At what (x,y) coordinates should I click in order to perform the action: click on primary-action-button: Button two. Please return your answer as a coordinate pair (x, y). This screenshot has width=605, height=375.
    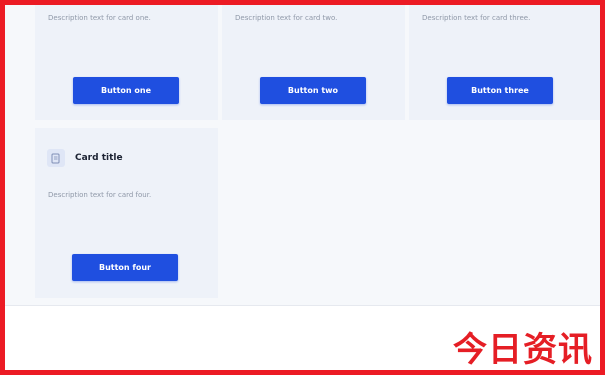
    Looking at the image, I should click on (313, 90).